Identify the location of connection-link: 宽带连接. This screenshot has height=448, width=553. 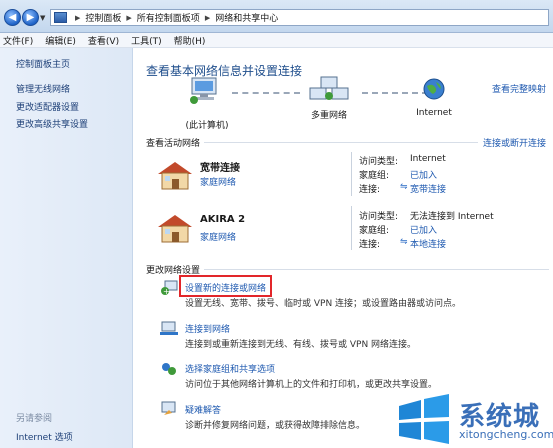
(428, 188).